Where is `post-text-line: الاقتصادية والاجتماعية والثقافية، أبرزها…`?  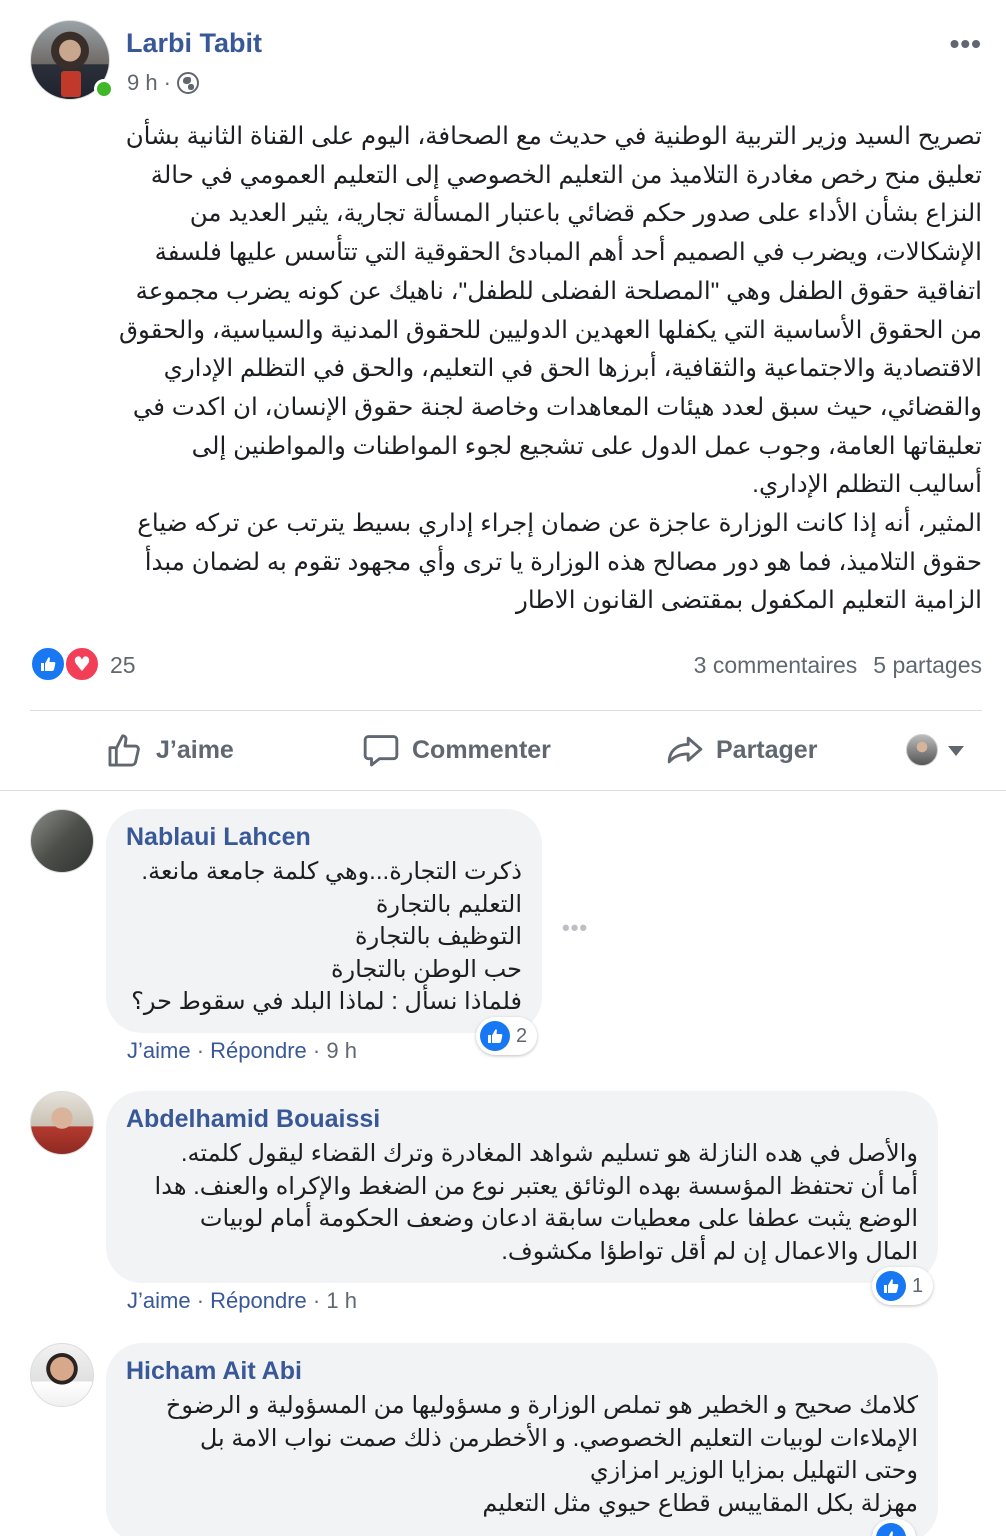 post-text-line: الاقتصادية والاجتماعية والثقافية، أبرزها… is located at coordinates (572, 369).